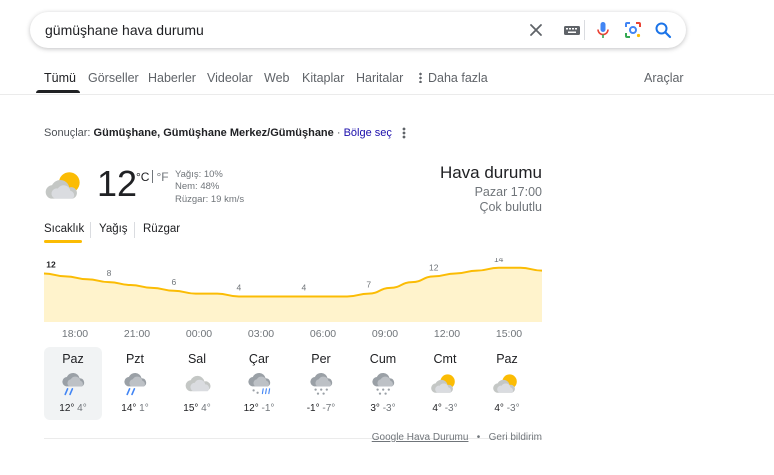  Describe the element at coordinates (230, 78) in the screenshot. I see `tab-videos: Videolar` at that location.